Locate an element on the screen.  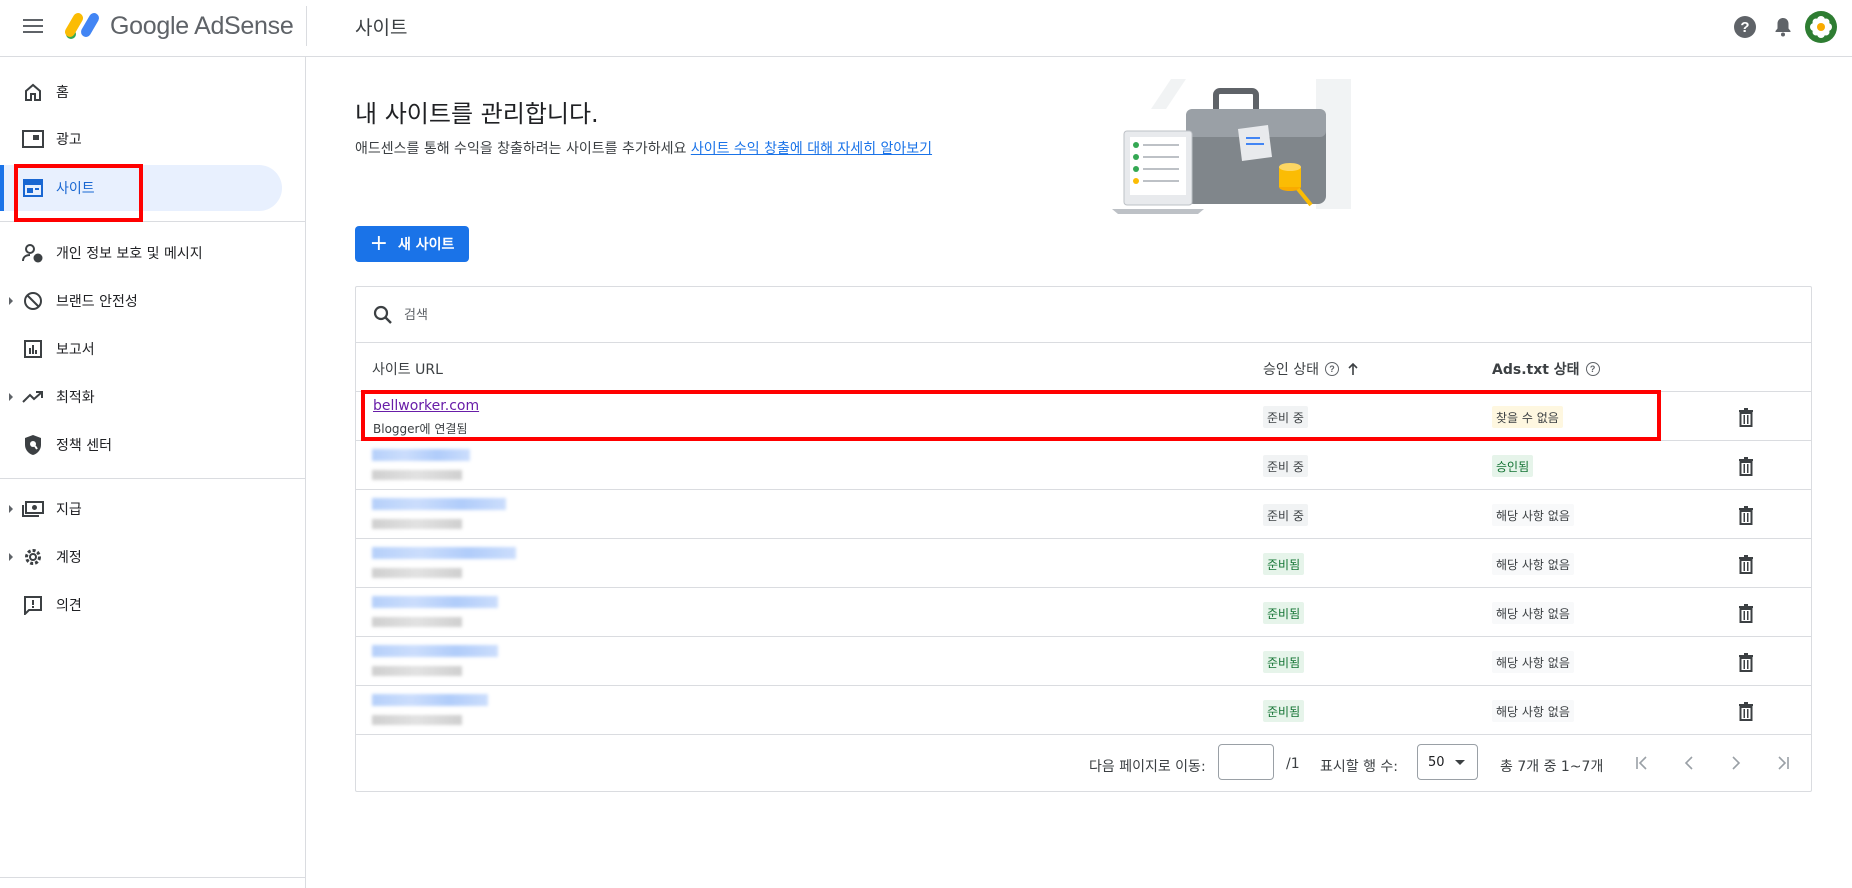
column-header-approval-status: 승인 상태 ? is located at coordinates (1311, 369).